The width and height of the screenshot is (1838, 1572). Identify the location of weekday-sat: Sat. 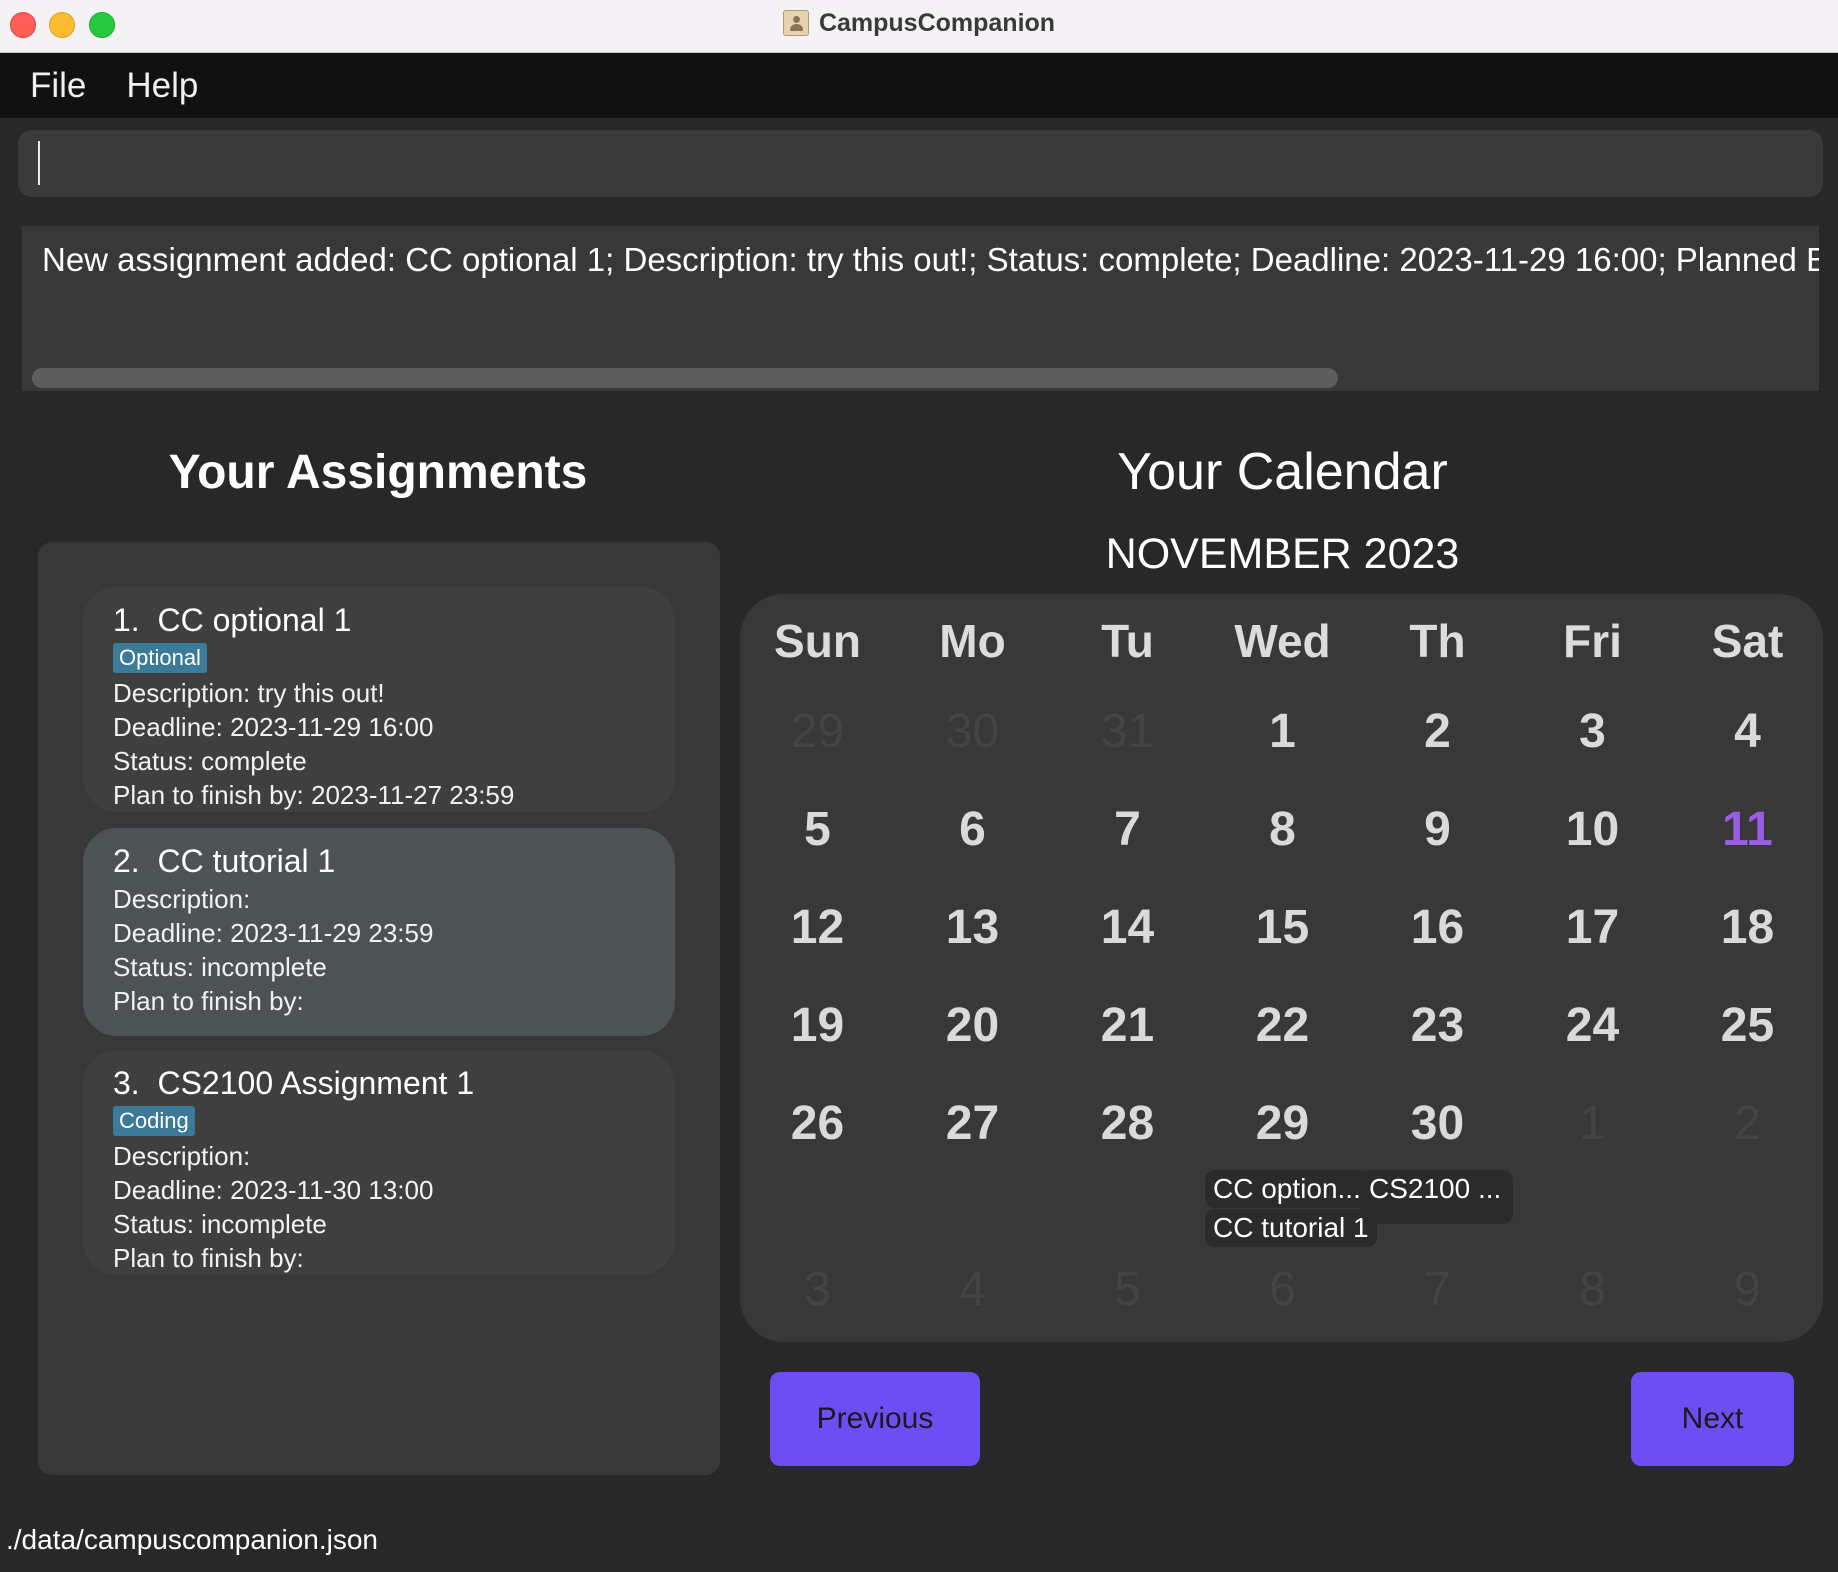
(1747, 641).